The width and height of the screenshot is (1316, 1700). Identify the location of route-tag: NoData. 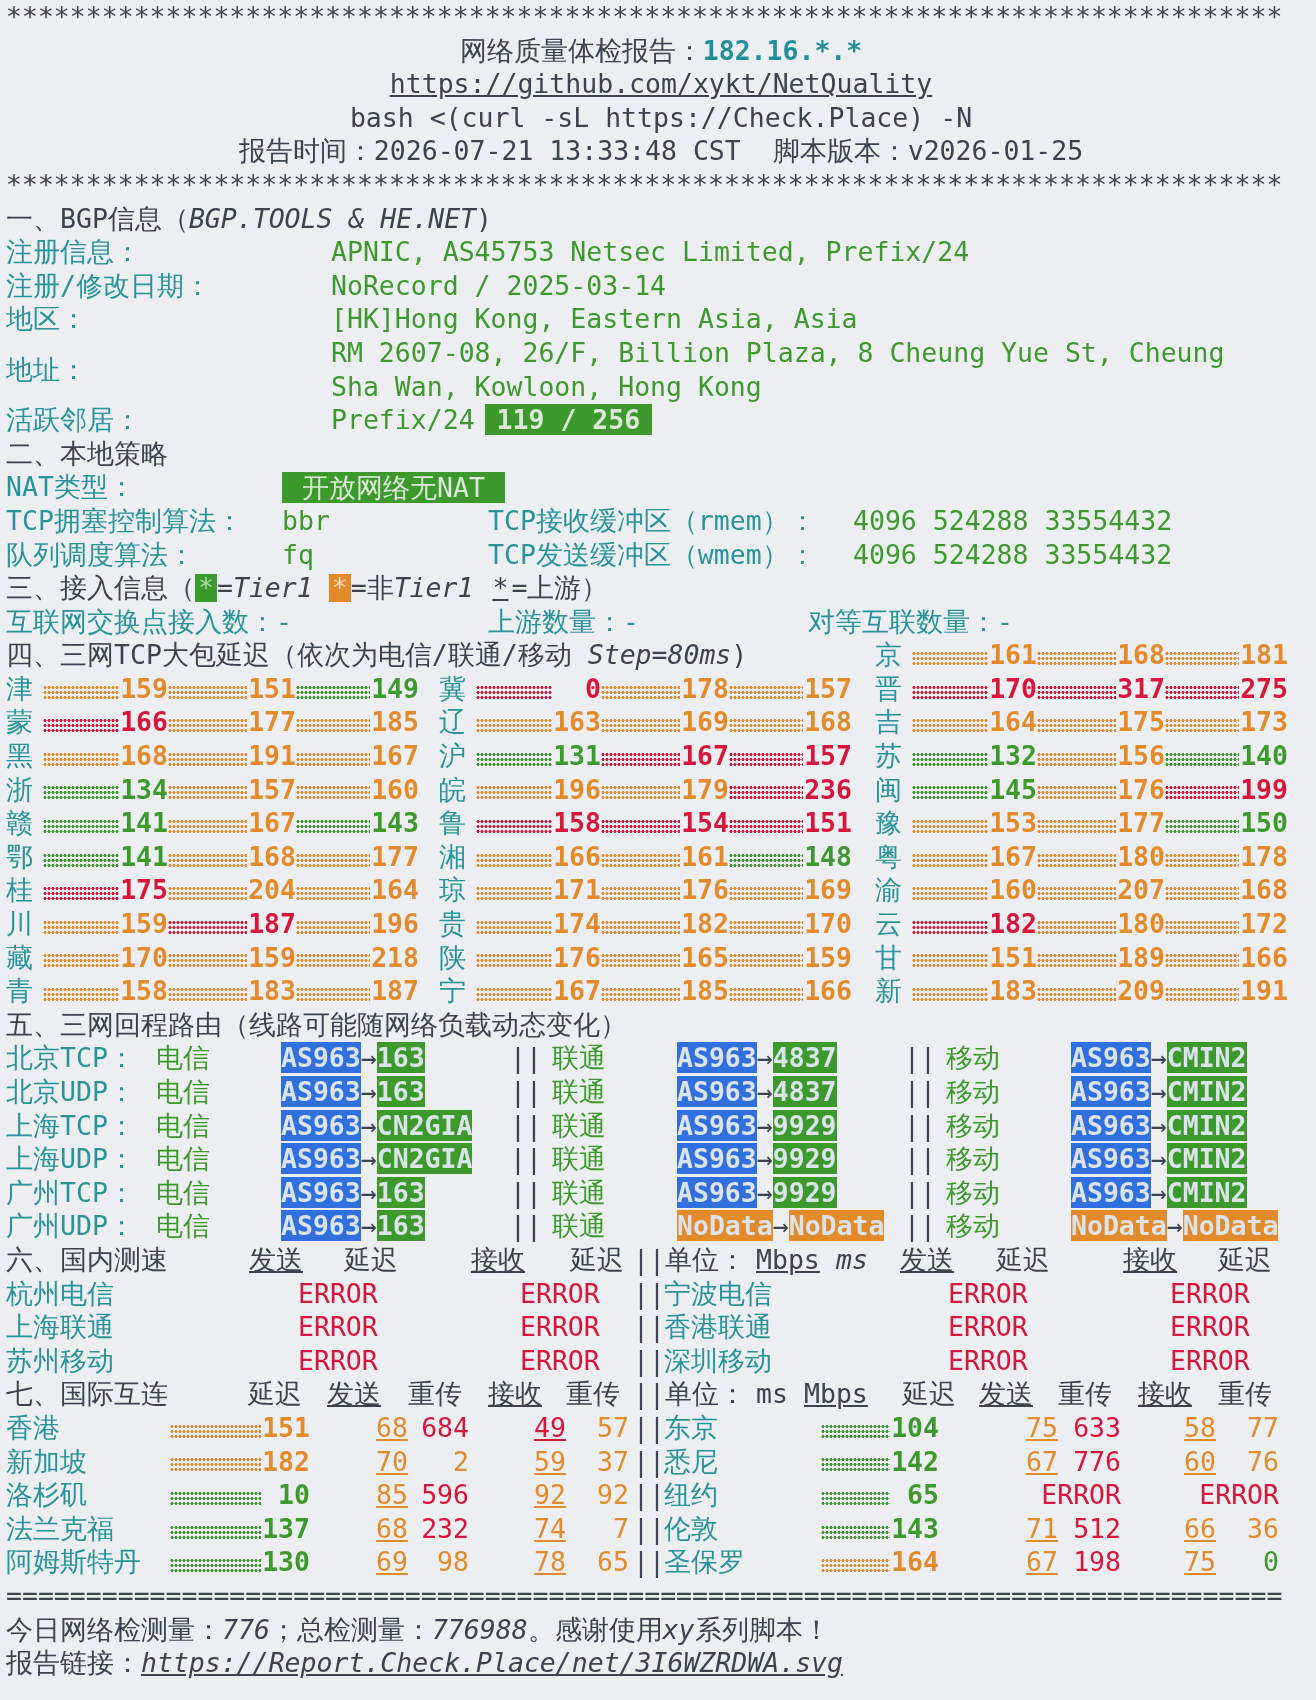
(1119, 1226).